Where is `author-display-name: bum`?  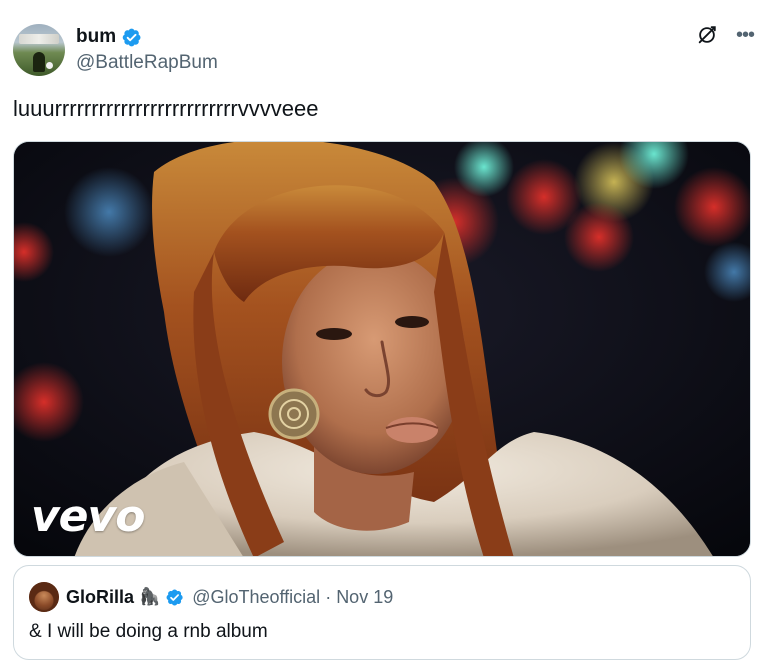
author-display-name: bum is located at coordinates (96, 37).